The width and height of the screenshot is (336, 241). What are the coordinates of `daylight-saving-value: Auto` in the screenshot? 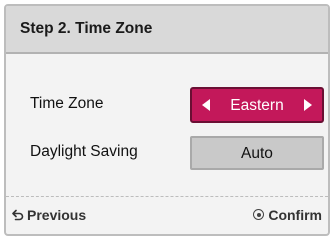 It's located at (257, 153).